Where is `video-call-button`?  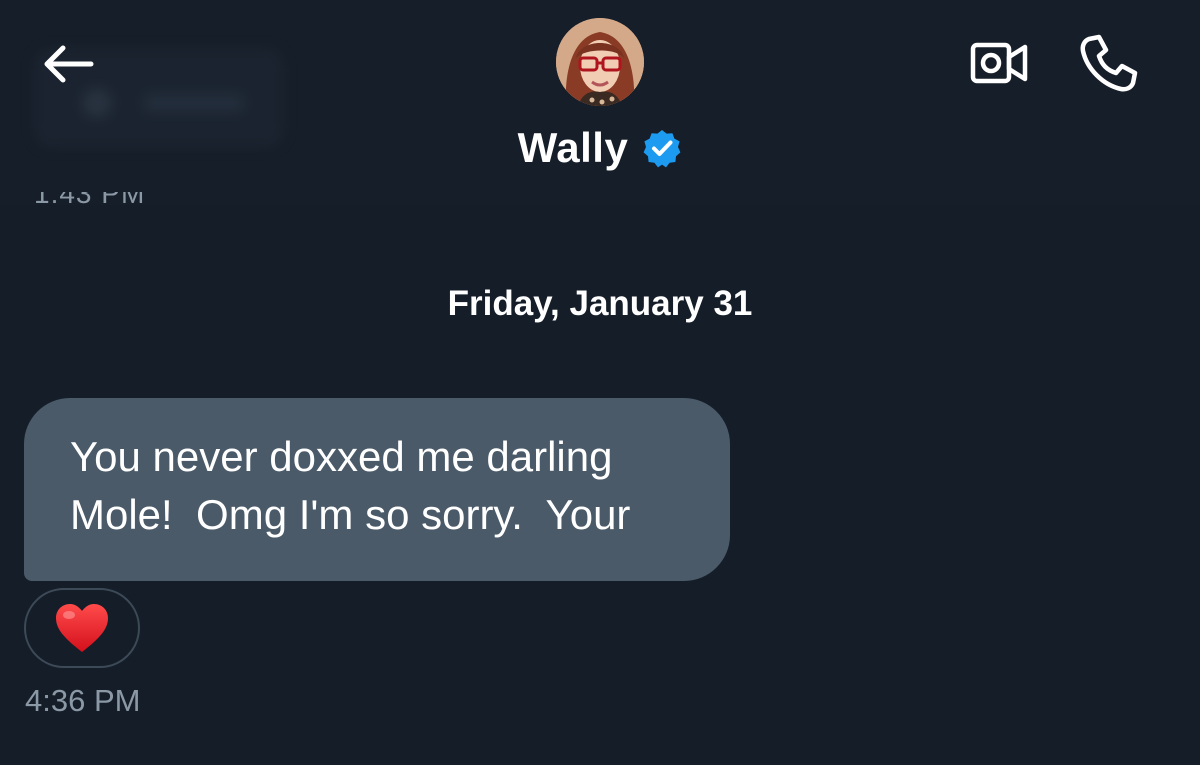 video-call-button is located at coordinates (999, 63).